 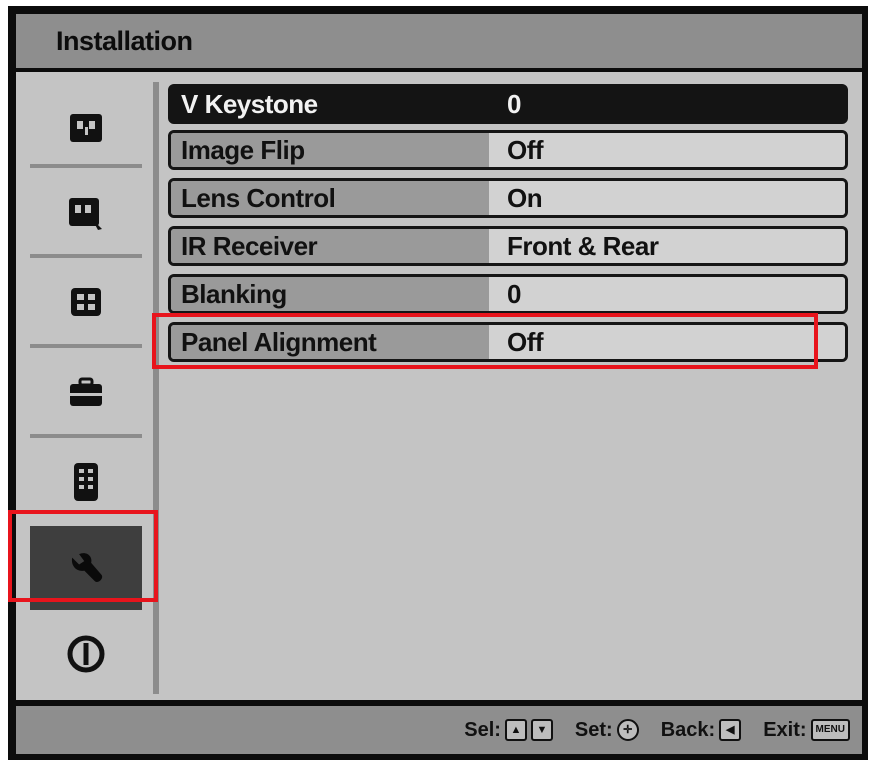 I want to click on left-arrow-icon: ◀, so click(x=730, y=730).